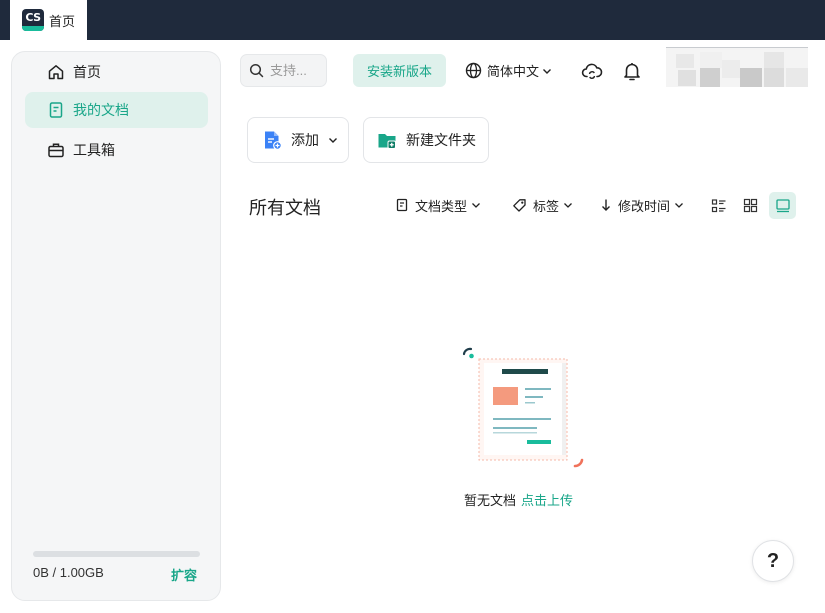 The width and height of the screenshot is (825, 613). What do you see at coordinates (513, 71) in the screenshot?
I see `language-label: 简体中文` at bounding box center [513, 71].